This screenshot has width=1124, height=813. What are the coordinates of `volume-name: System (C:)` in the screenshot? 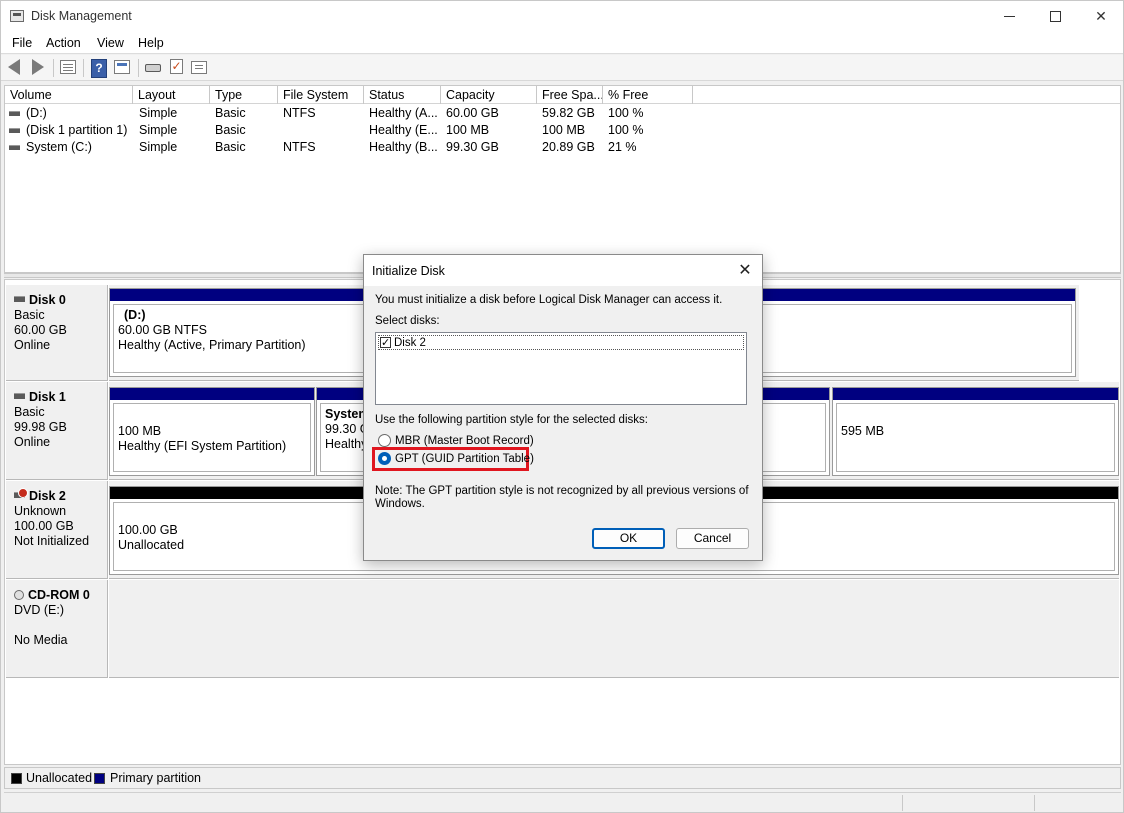 It's located at (59, 147).